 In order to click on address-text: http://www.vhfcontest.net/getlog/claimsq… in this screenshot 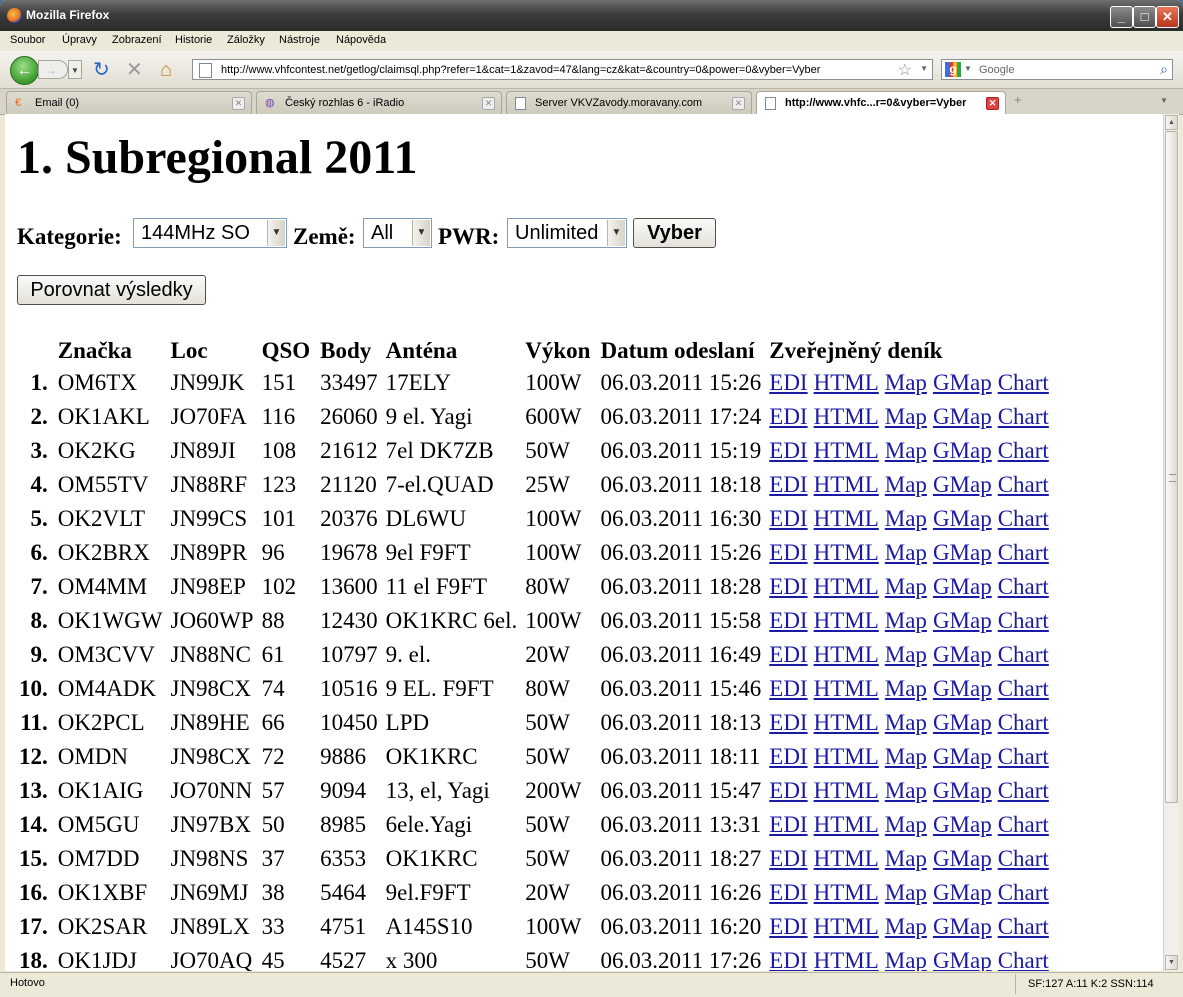, I will do `click(520, 70)`.